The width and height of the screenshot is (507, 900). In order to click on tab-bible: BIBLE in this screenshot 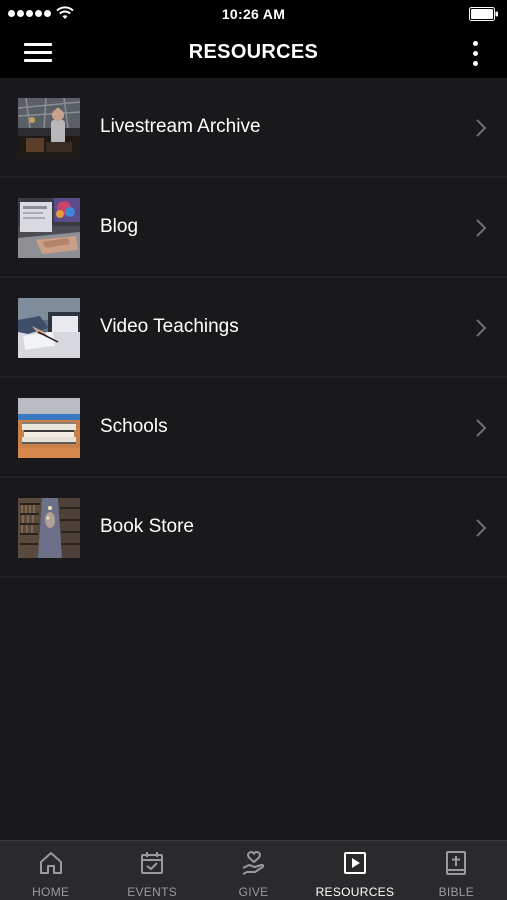, I will do `click(456, 870)`.